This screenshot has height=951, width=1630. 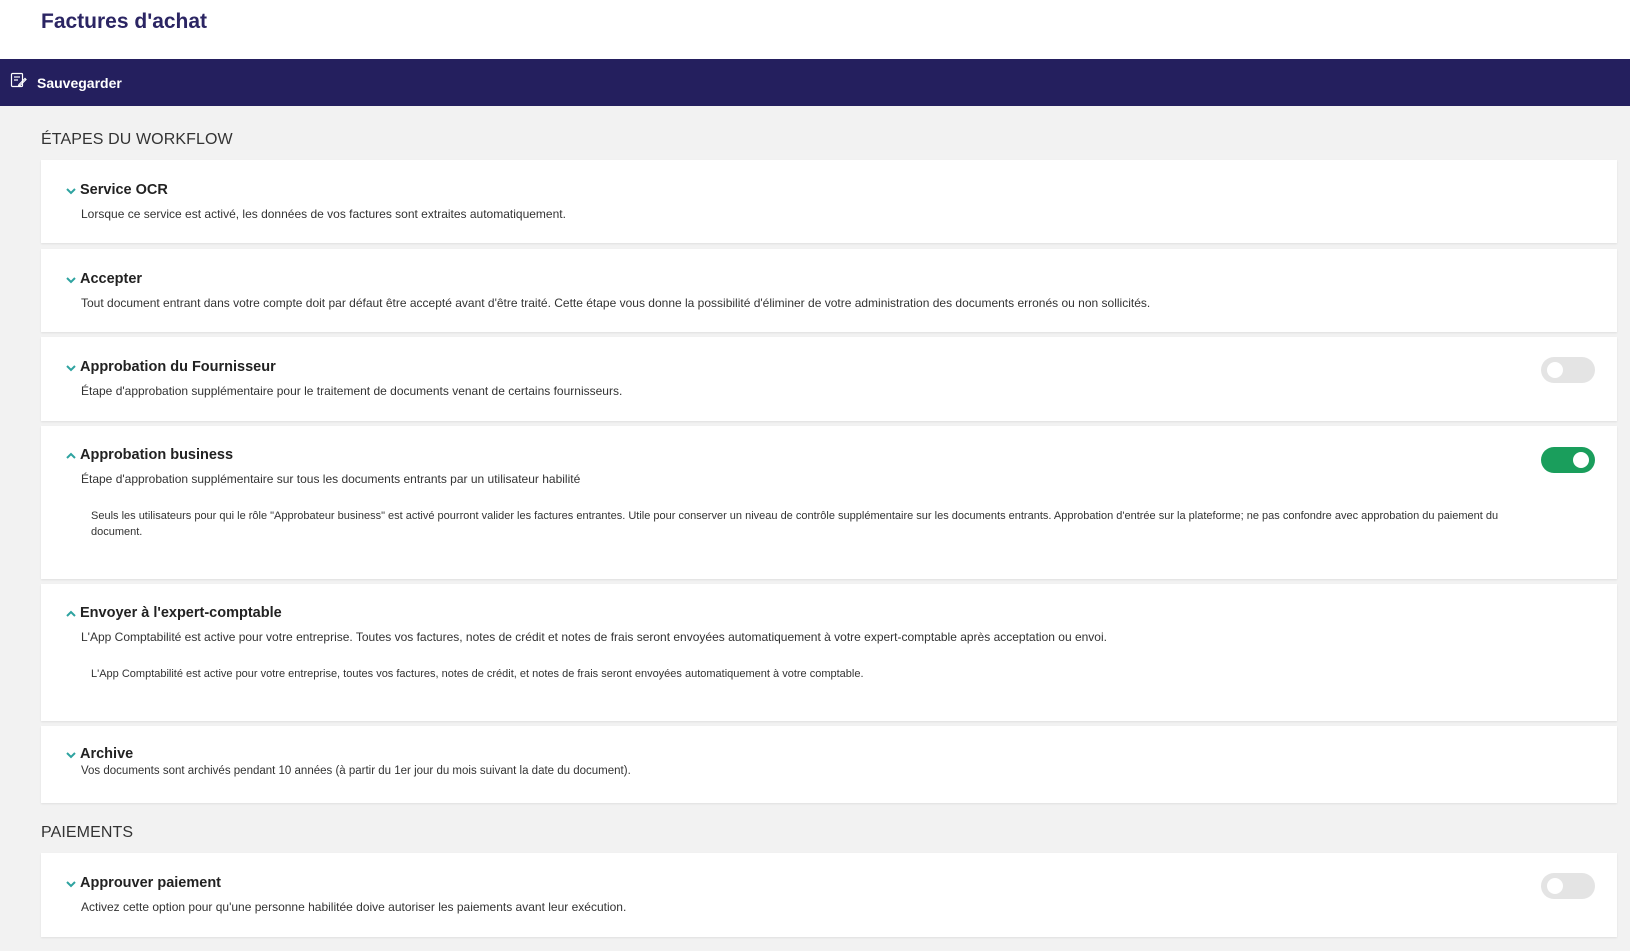 I want to click on step-title: Accepter, so click(x=111, y=279).